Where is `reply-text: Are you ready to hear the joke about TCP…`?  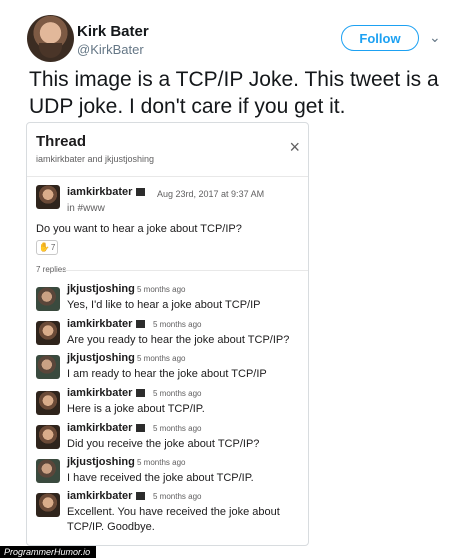 reply-text: Are you ready to hear the joke about TCP… is located at coordinates (178, 340).